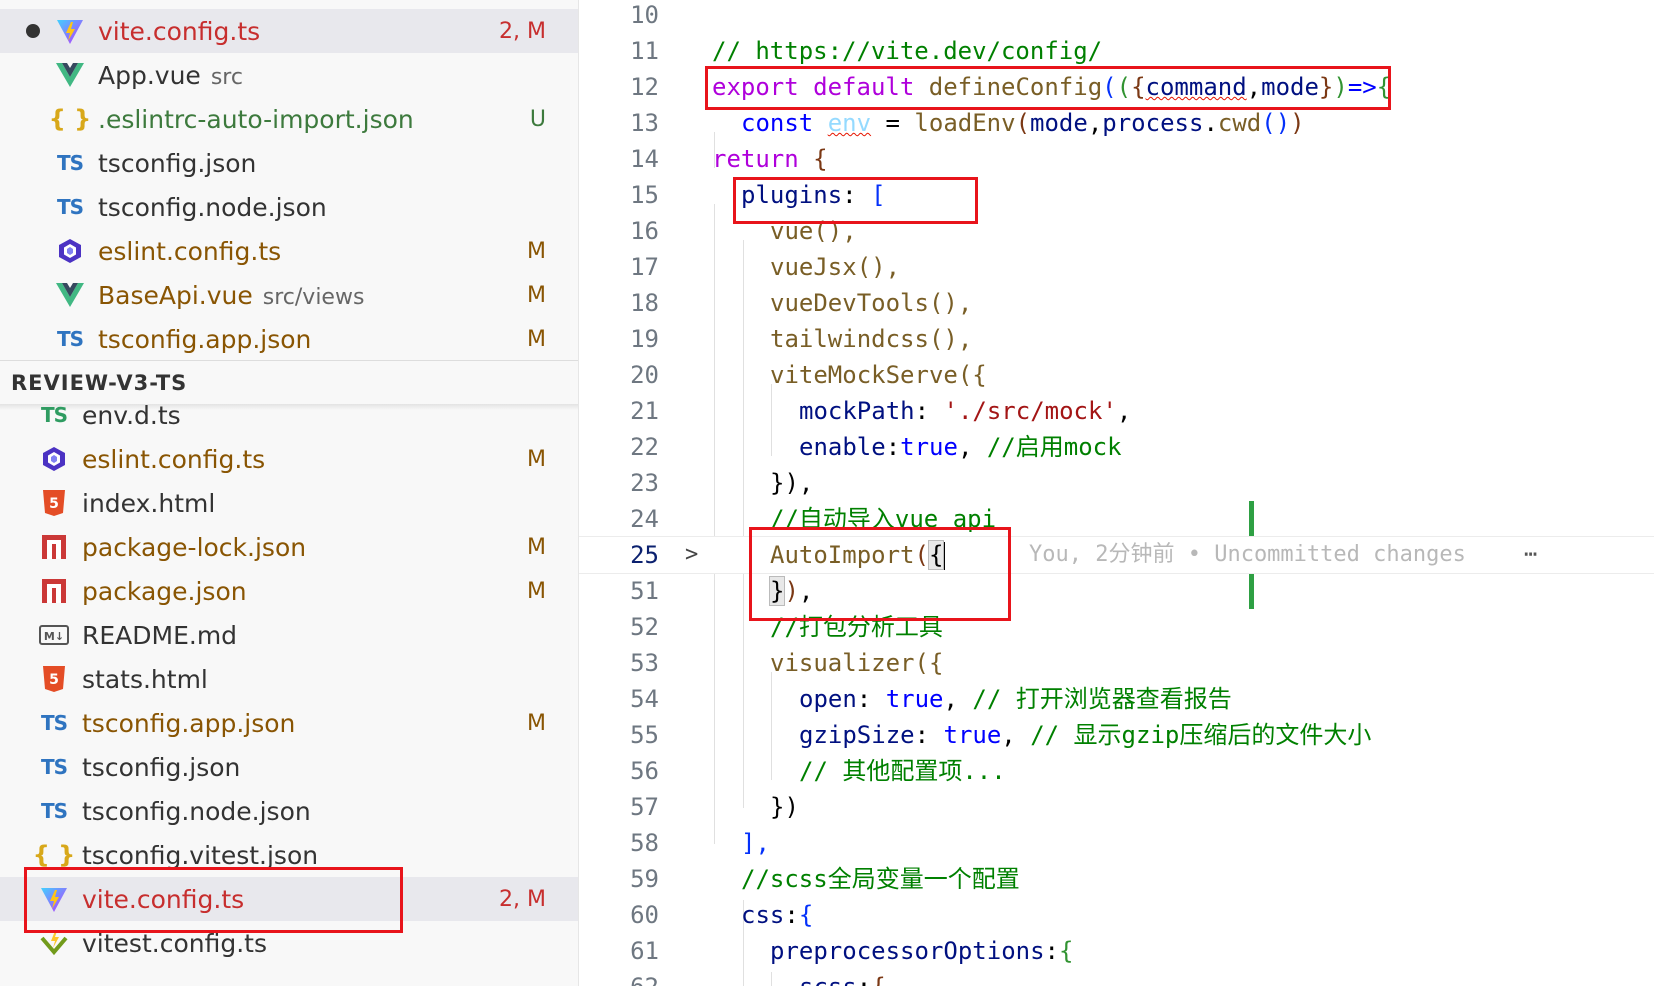 The height and width of the screenshot is (986, 1654). Describe the element at coordinates (54, 635) in the screenshot. I see `markdown-icon: M↓` at that location.